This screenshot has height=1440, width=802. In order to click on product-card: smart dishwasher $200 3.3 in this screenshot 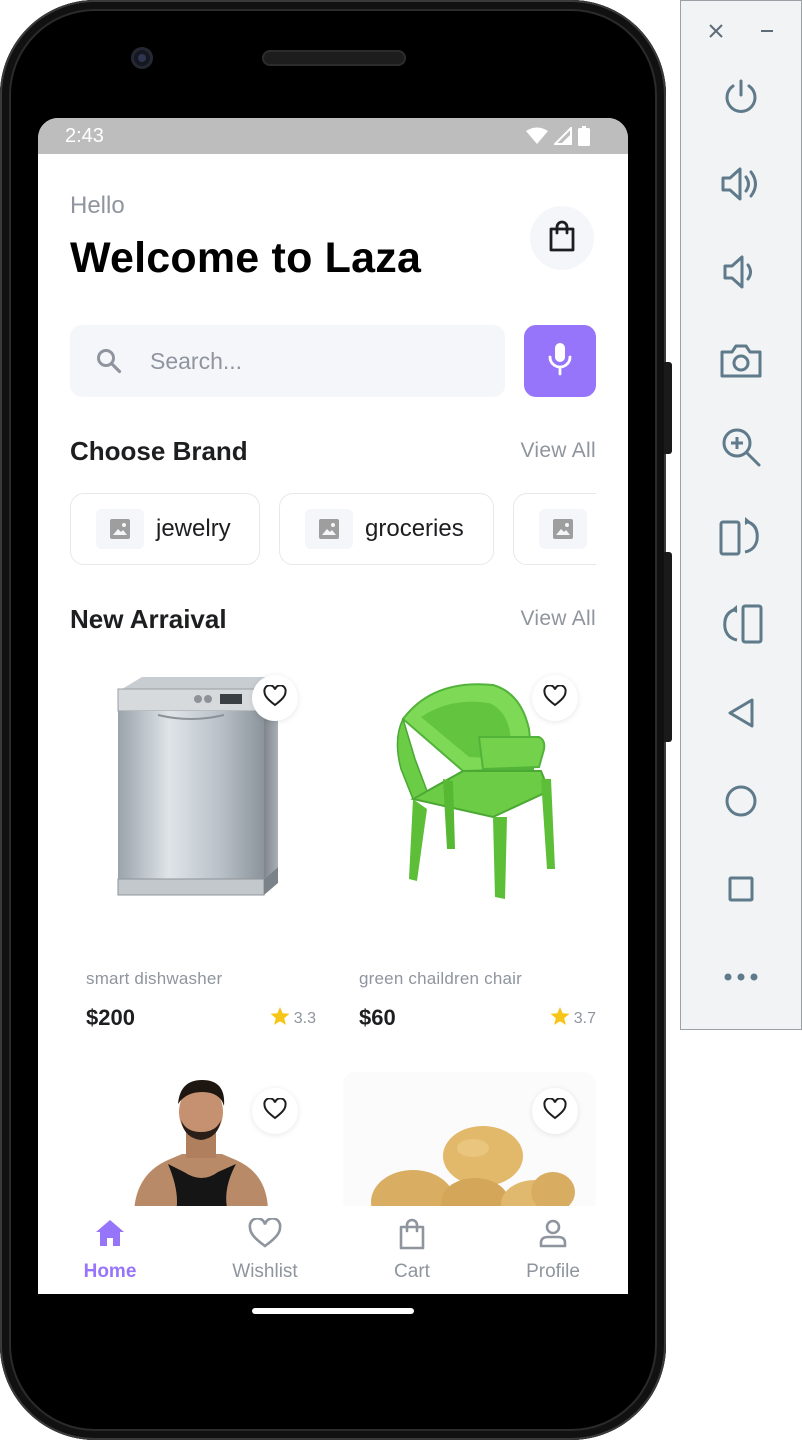, I will do `click(193, 854)`.